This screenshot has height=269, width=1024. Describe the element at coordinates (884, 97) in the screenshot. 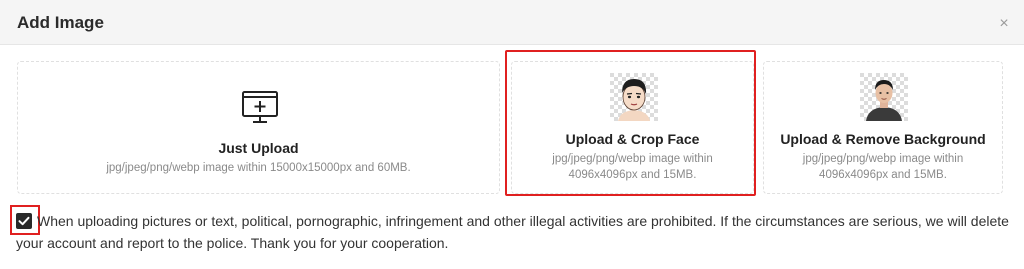

I see `portrait-transparent-bg-icon` at that location.